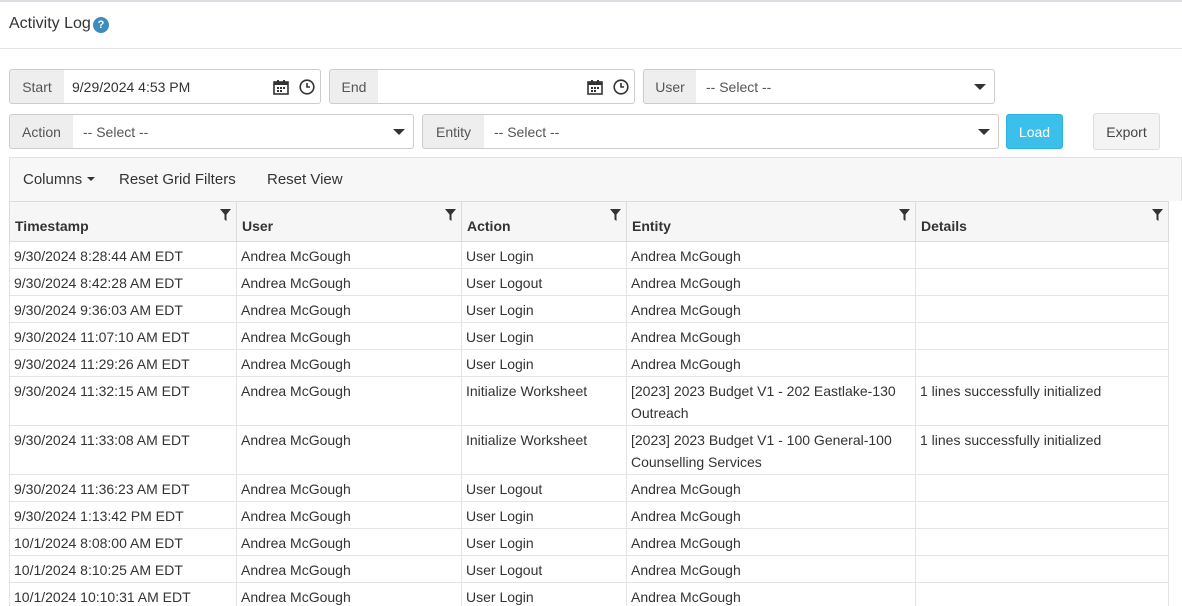 This screenshot has height=606, width=1182. I want to click on help-icon: ?, so click(101, 25).